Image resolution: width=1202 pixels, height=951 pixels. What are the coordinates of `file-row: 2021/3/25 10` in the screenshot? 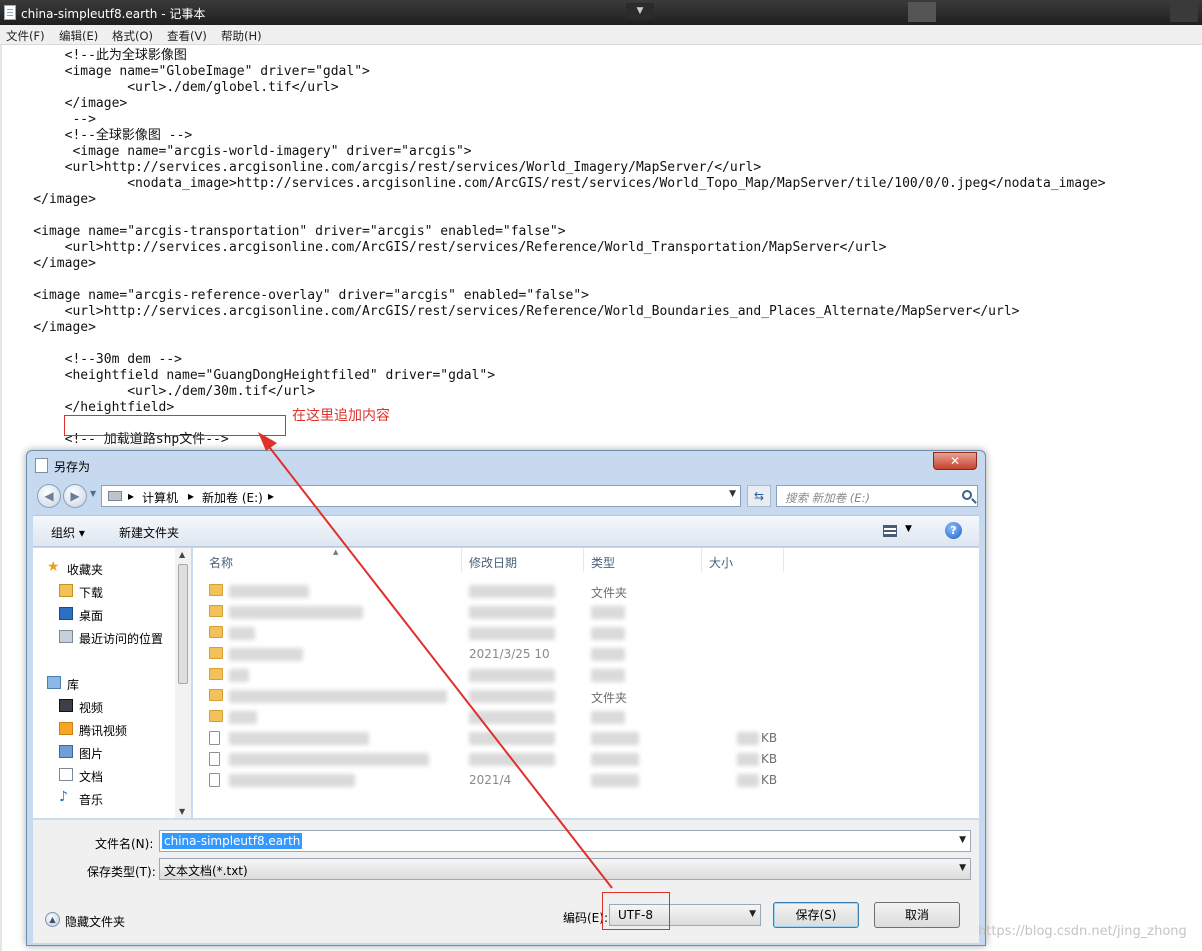 It's located at (589, 654).